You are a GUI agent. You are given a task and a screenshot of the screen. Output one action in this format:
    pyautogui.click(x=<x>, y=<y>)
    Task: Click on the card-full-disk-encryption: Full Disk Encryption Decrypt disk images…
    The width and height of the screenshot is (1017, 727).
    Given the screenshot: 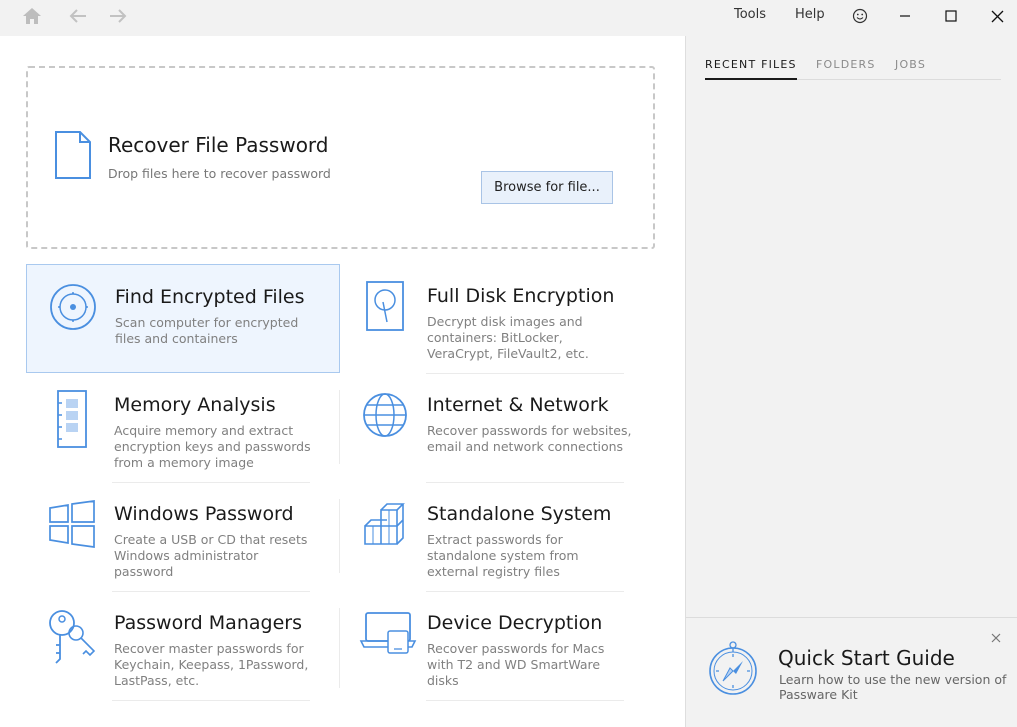 What is the action you would take?
    pyautogui.click(x=496, y=318)
    